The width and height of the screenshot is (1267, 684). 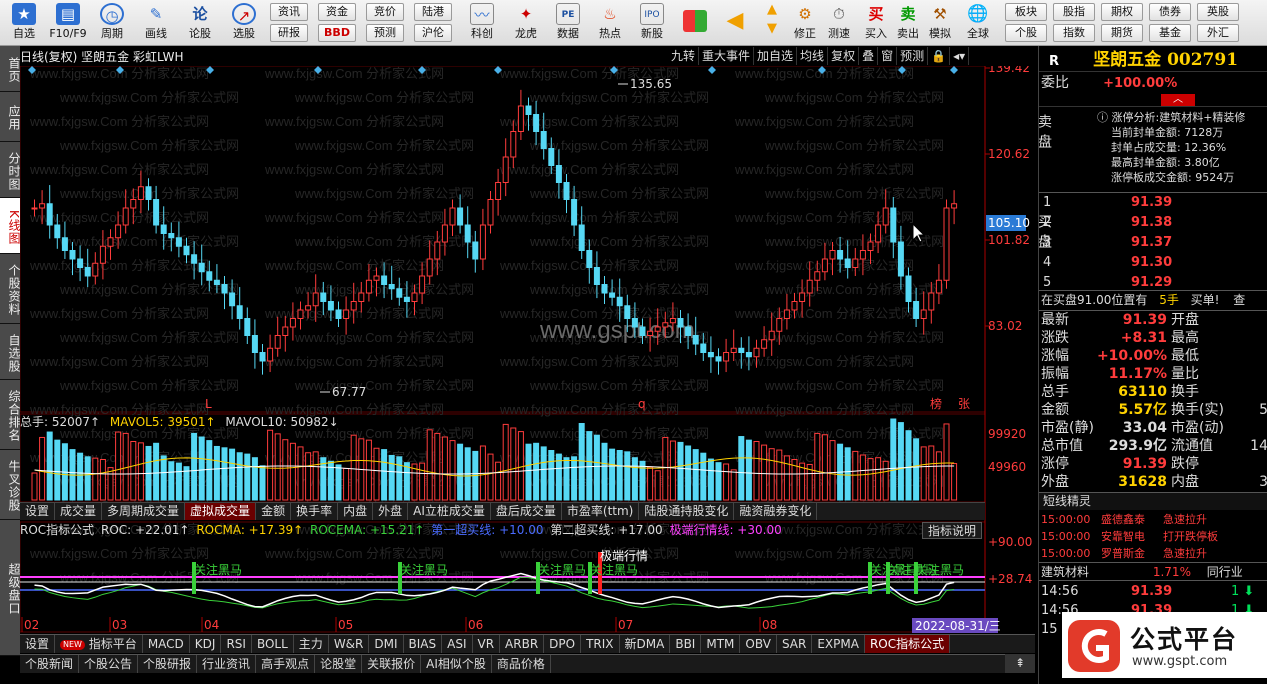 I want to click on collapse-icon: ︿, so click(x=1178, y=100).